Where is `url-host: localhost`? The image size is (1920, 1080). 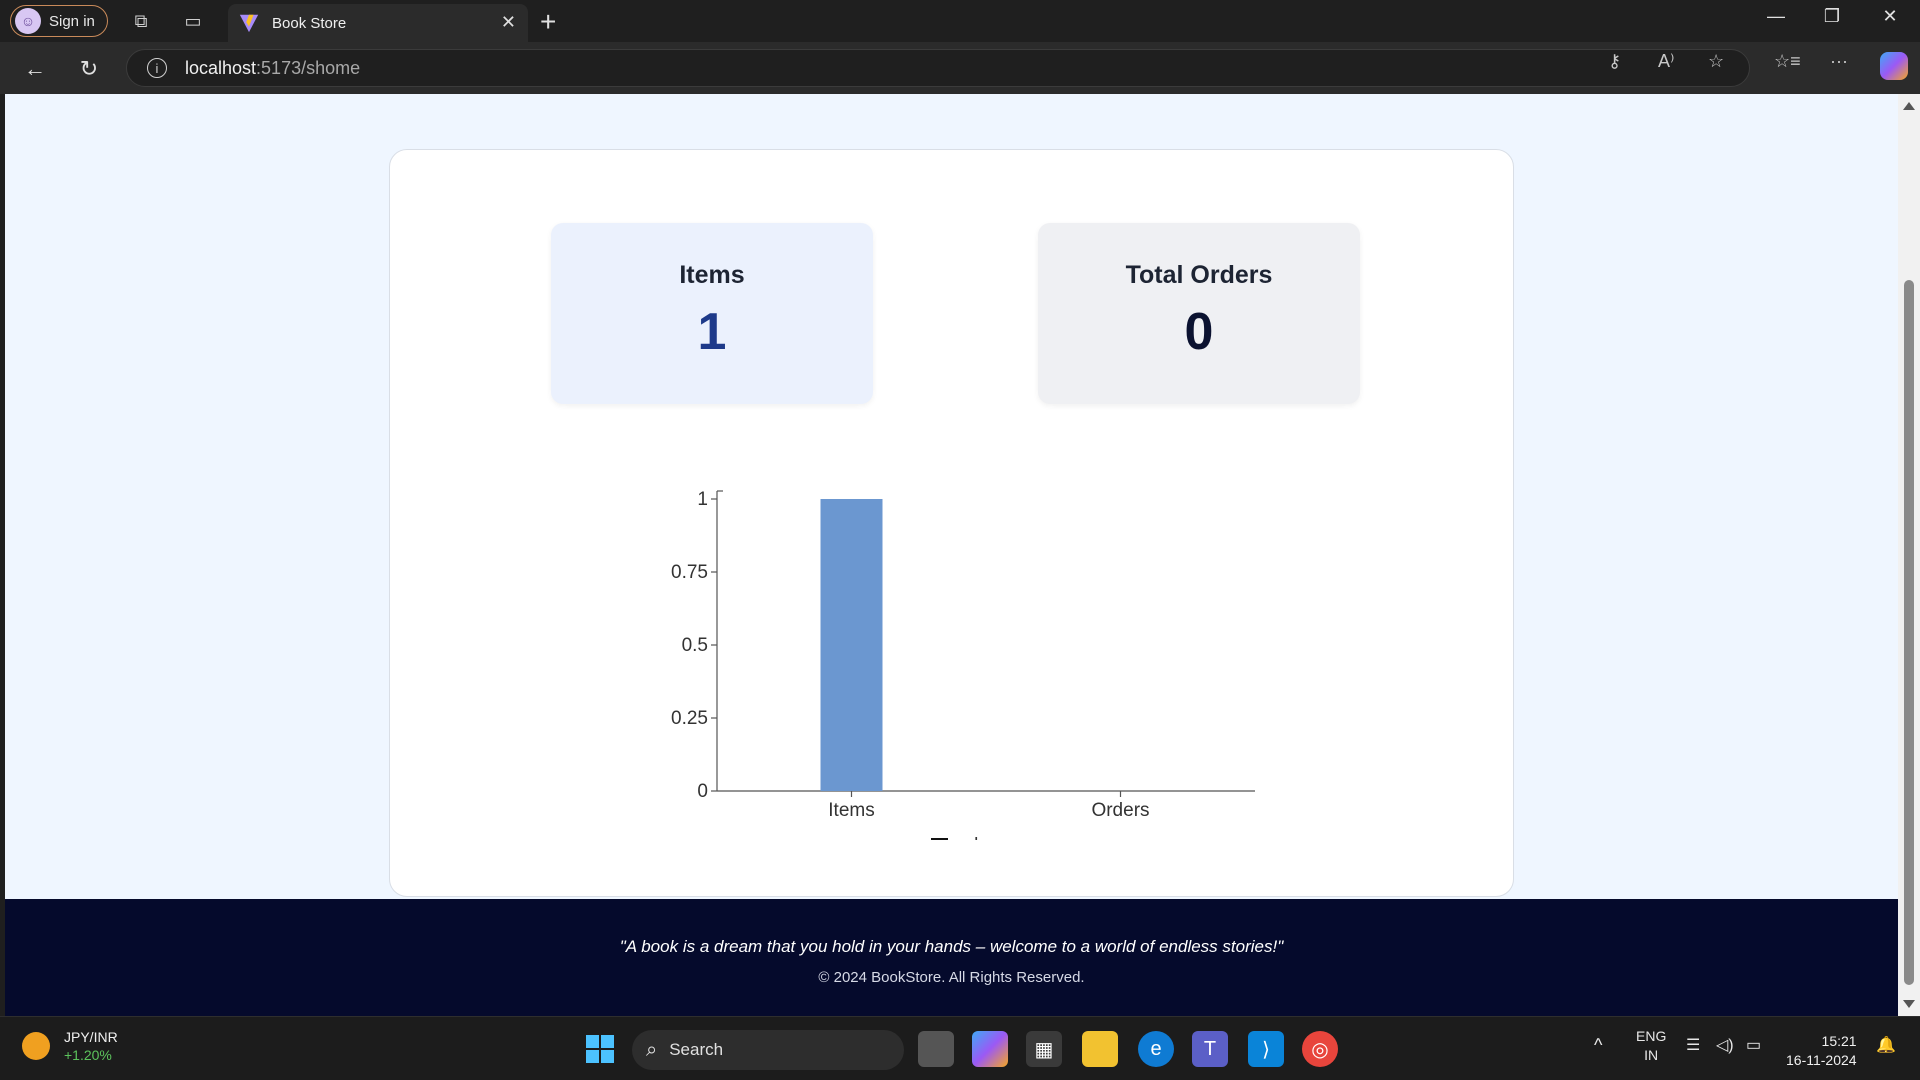 url-host: localhost is located at coordinates (221, 67).